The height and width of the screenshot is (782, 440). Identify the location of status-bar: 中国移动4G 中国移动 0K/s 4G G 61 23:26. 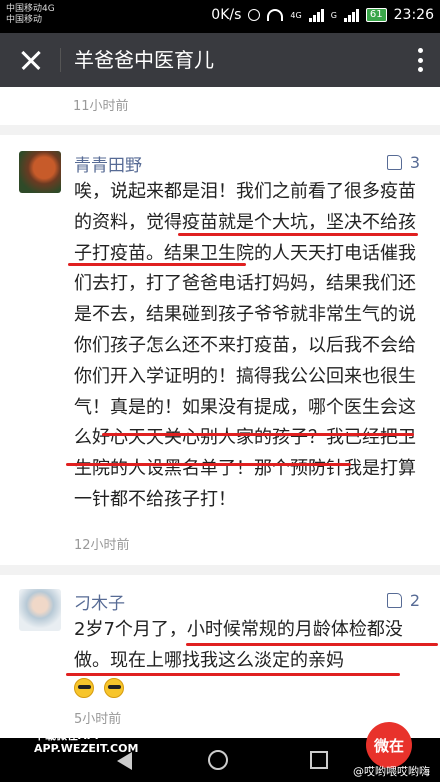
(220, 16).